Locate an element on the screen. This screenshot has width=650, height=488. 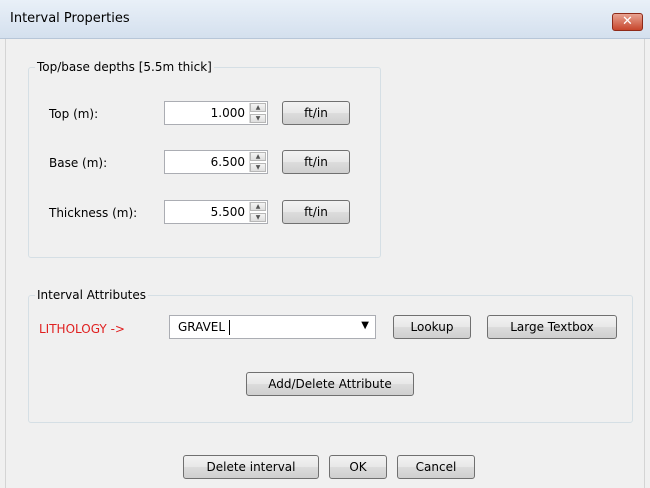
thickness-ftin-button: ft/in is located at coordinates (316, 212).